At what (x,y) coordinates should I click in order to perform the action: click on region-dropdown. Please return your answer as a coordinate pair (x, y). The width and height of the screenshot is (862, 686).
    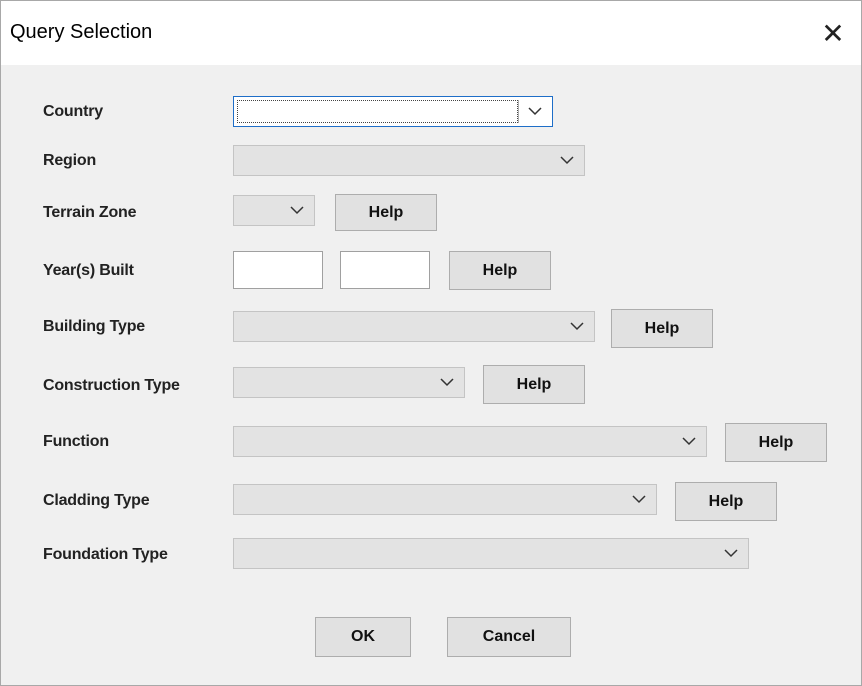
    Looking at the image, I should click on (409, 160).